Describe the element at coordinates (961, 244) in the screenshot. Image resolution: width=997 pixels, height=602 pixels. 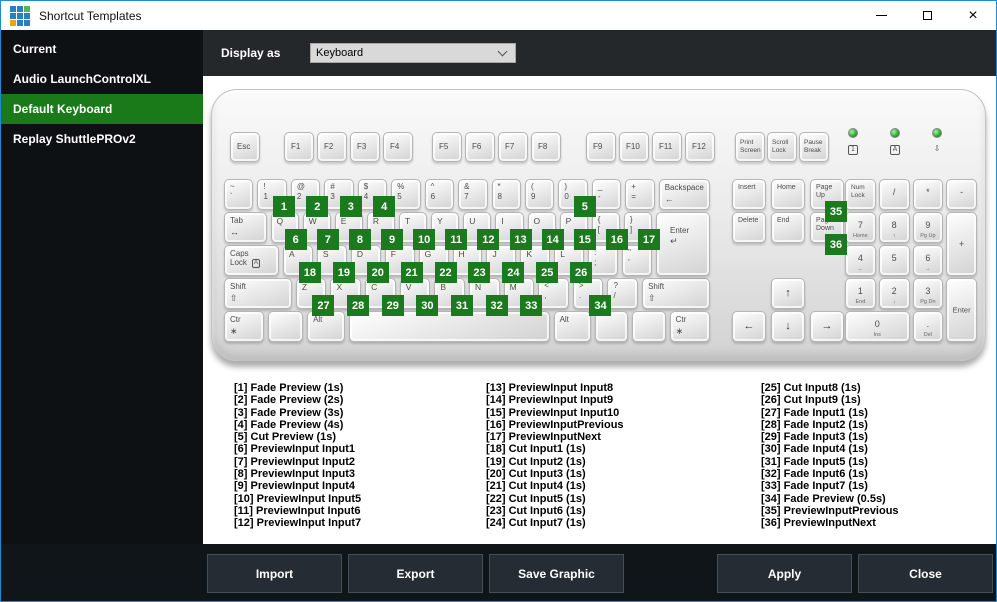
I see `key-numpad-add: +` at that location.